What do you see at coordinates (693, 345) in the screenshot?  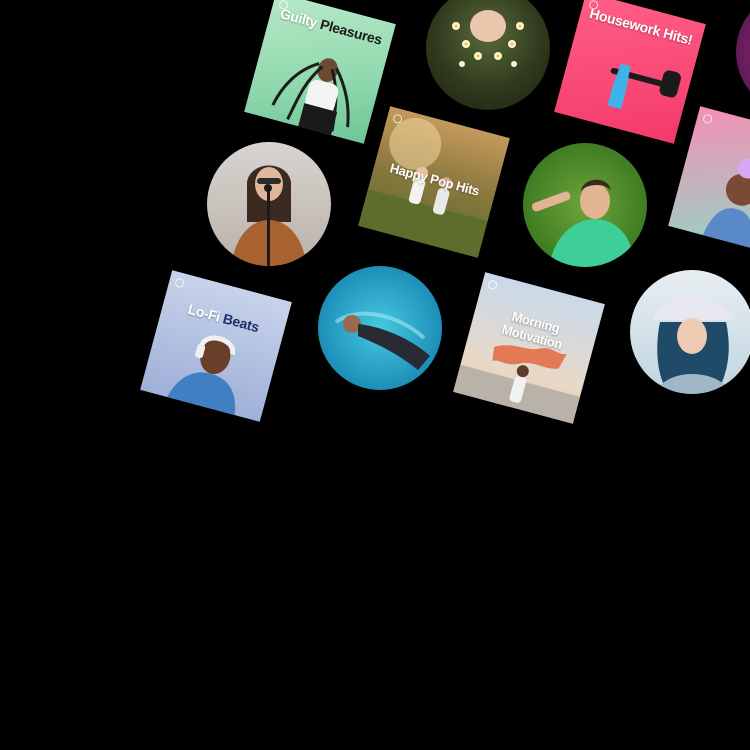 I see `bandana-artist-photo` at bounding box center [693, 345].